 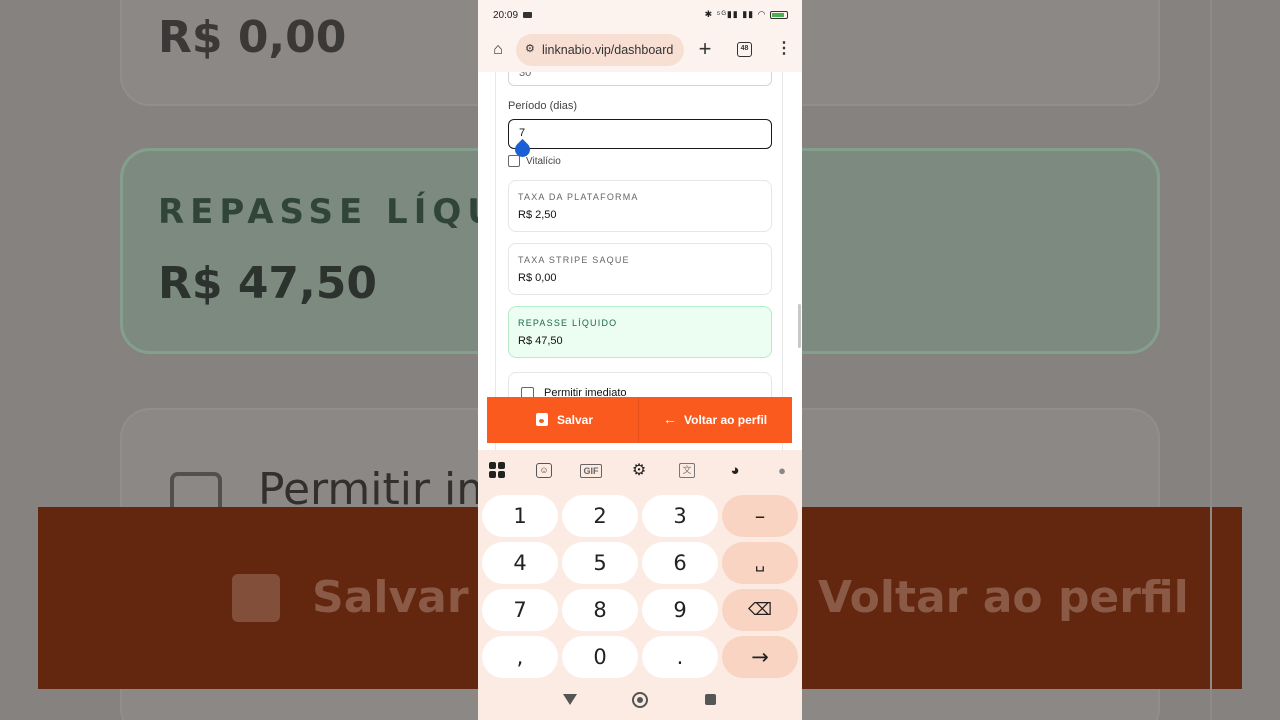 What do you see at coordinates (256, 598) in the screenshot?
I see `backdrop-save-icon` at bounding box center [256, 598].